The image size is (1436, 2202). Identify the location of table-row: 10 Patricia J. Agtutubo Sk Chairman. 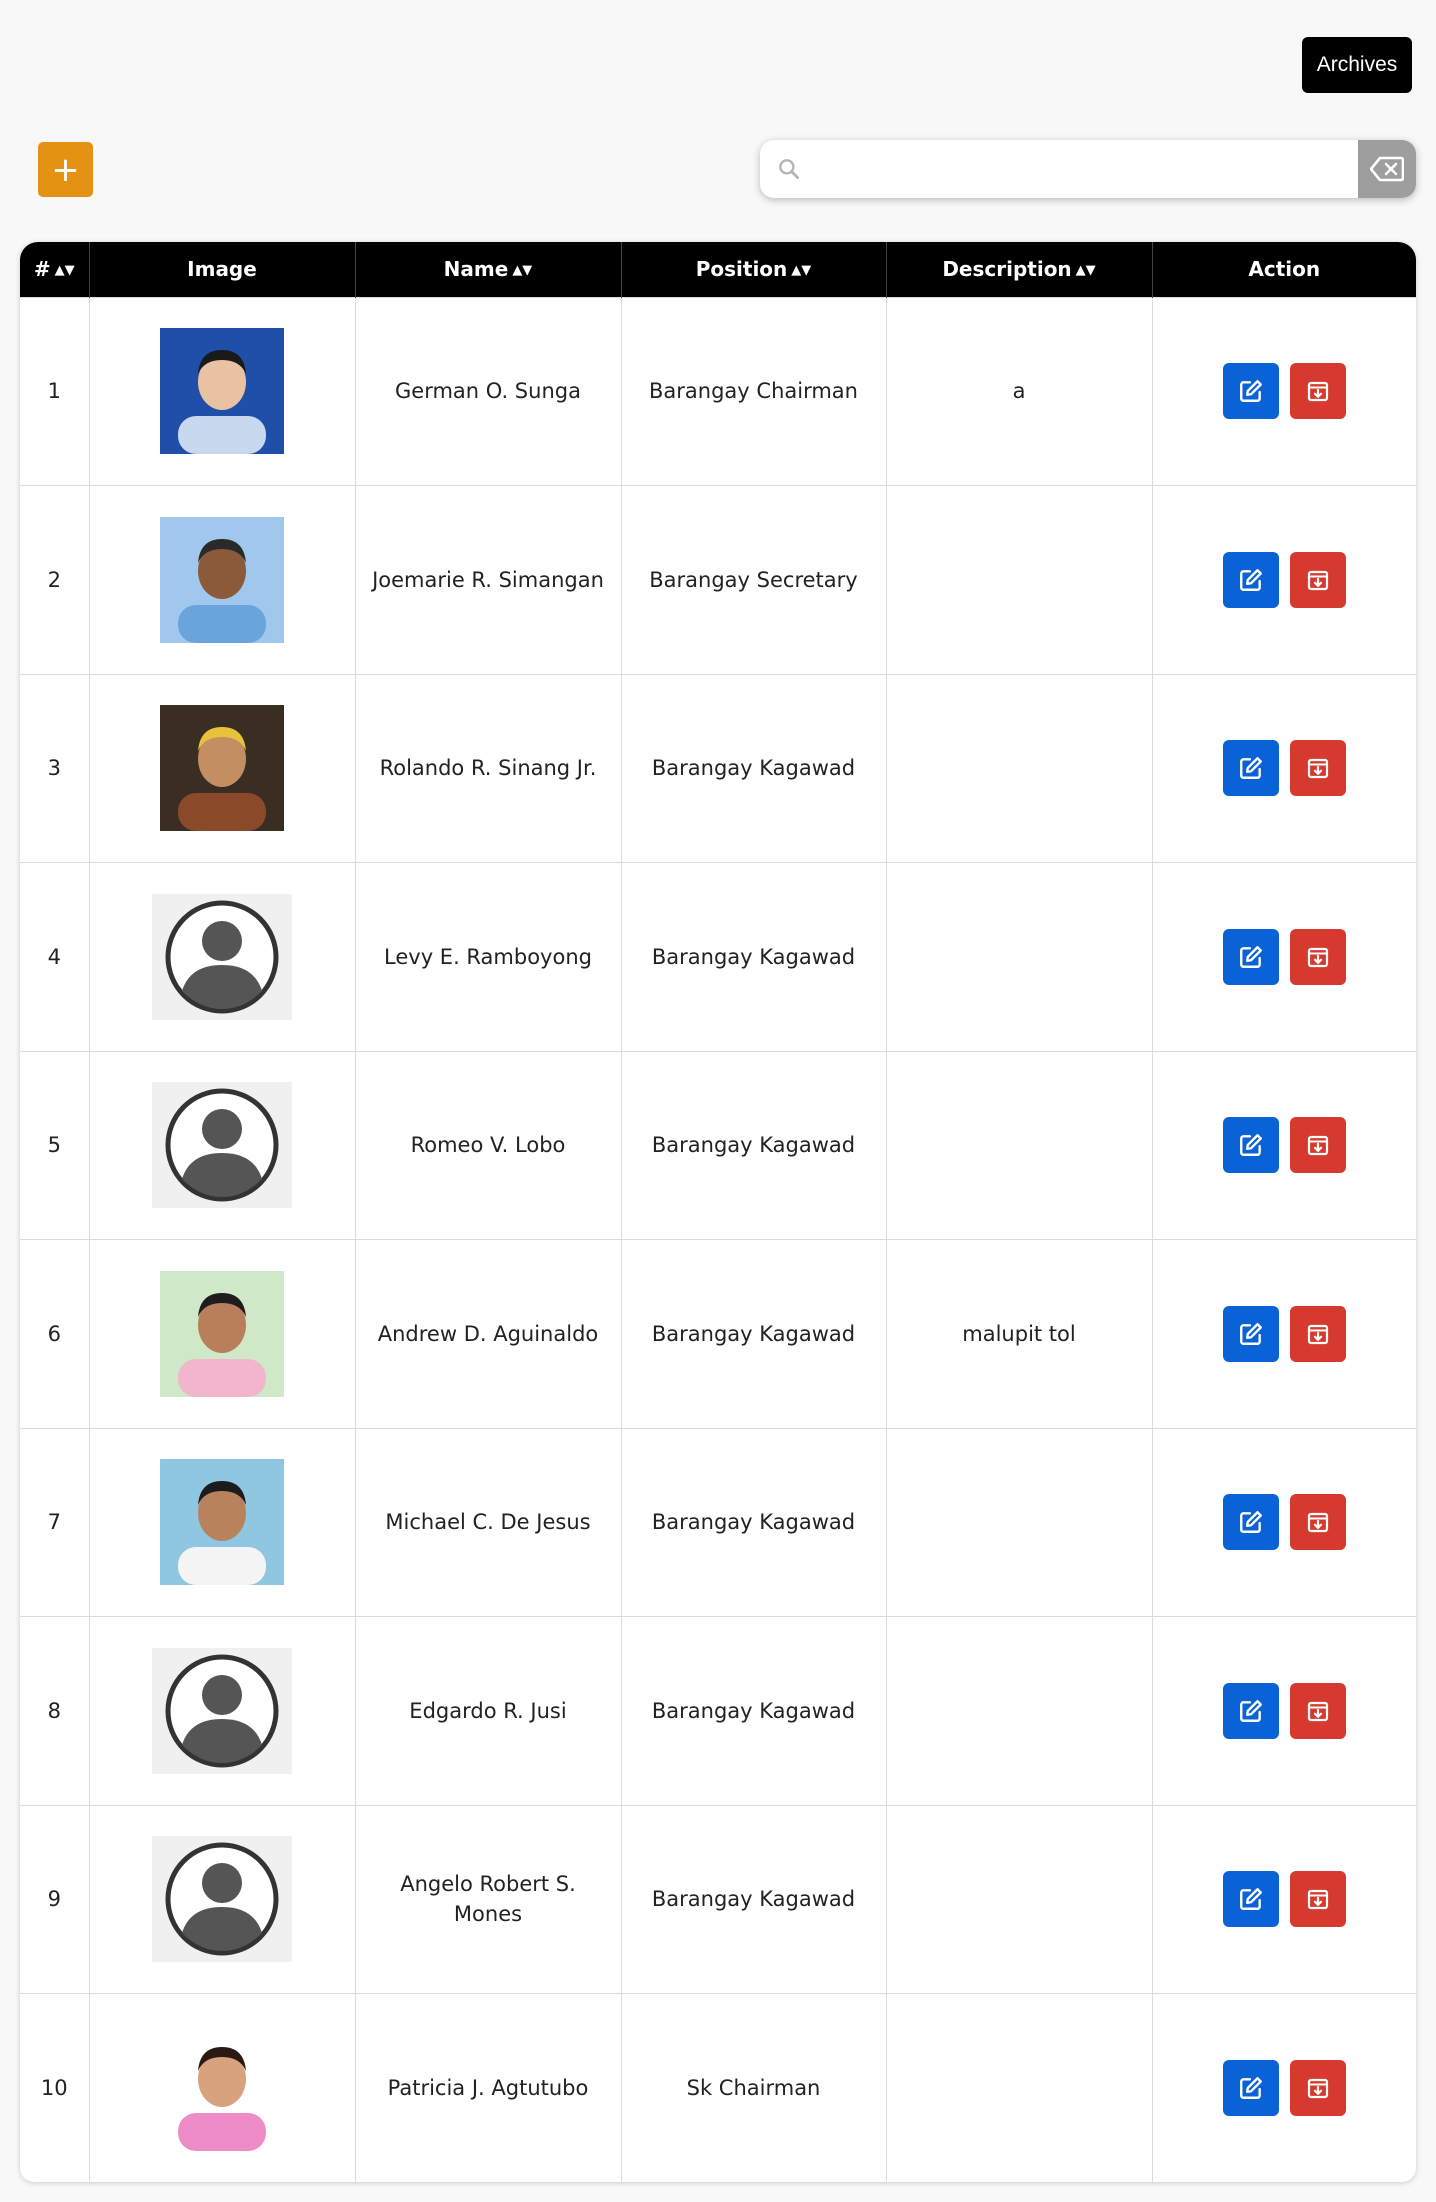
(718, 2087).